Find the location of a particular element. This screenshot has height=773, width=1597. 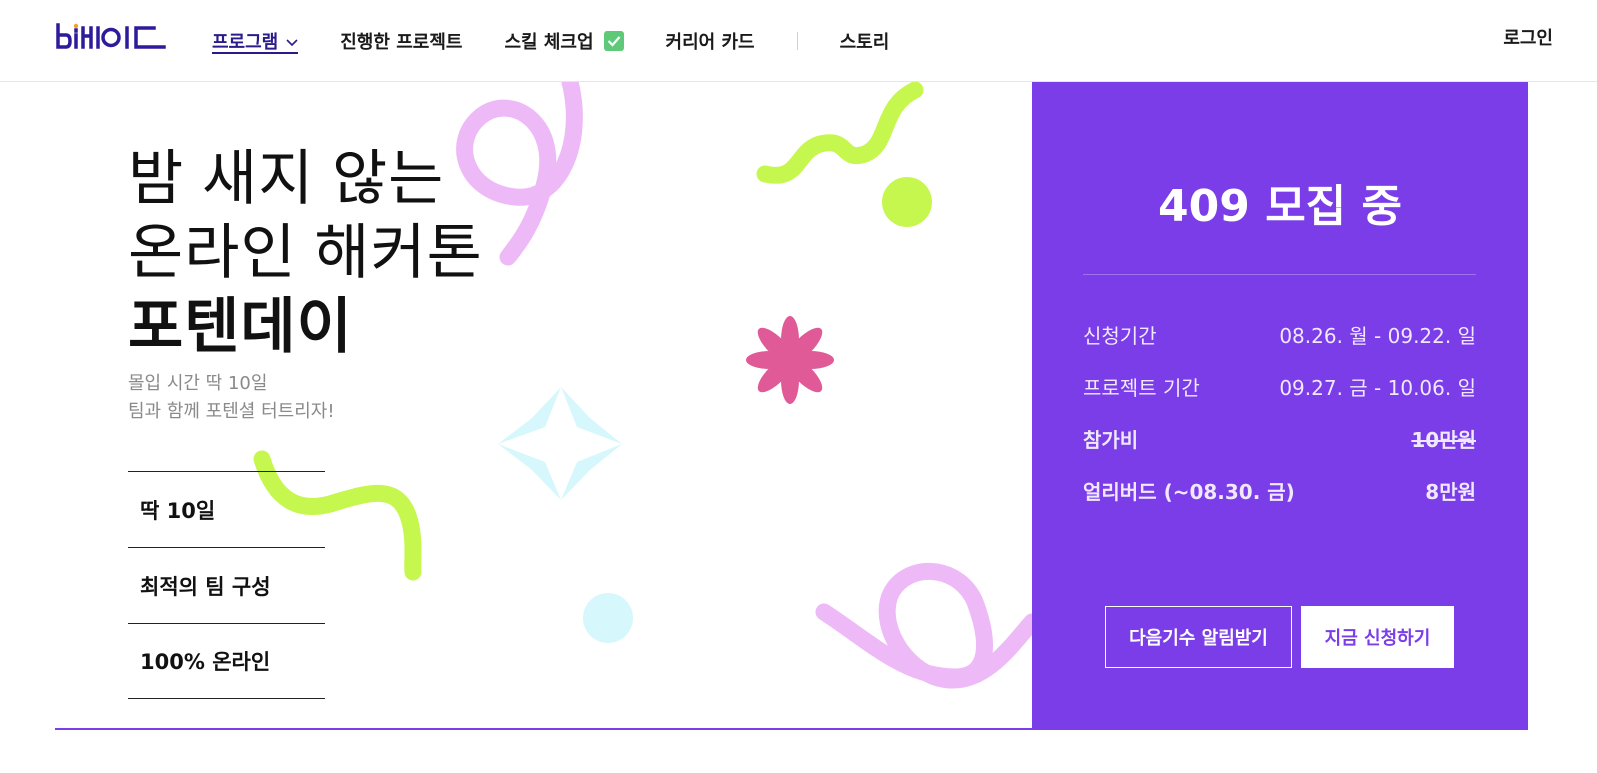

cyan-dot is located at coordinates (608, 618).